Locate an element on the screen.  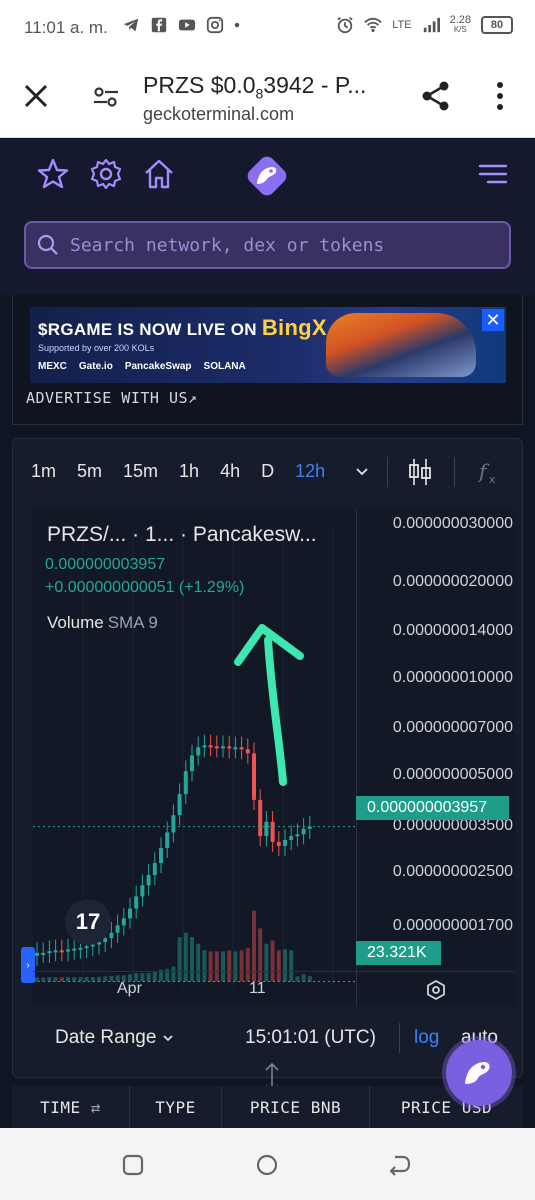
chart-settings-icon is located at coordinates (436, 990).